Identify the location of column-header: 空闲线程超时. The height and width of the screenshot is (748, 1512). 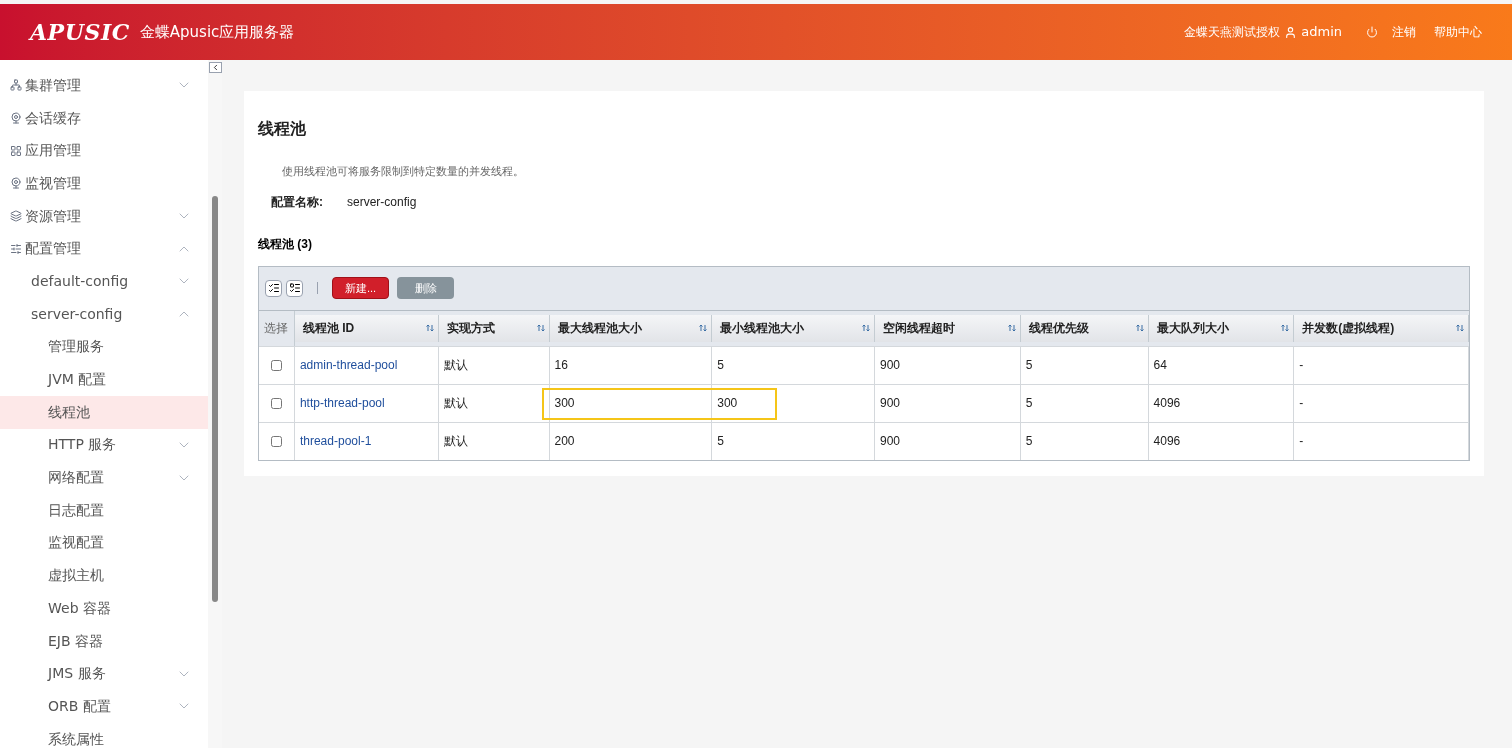
(948, 328).